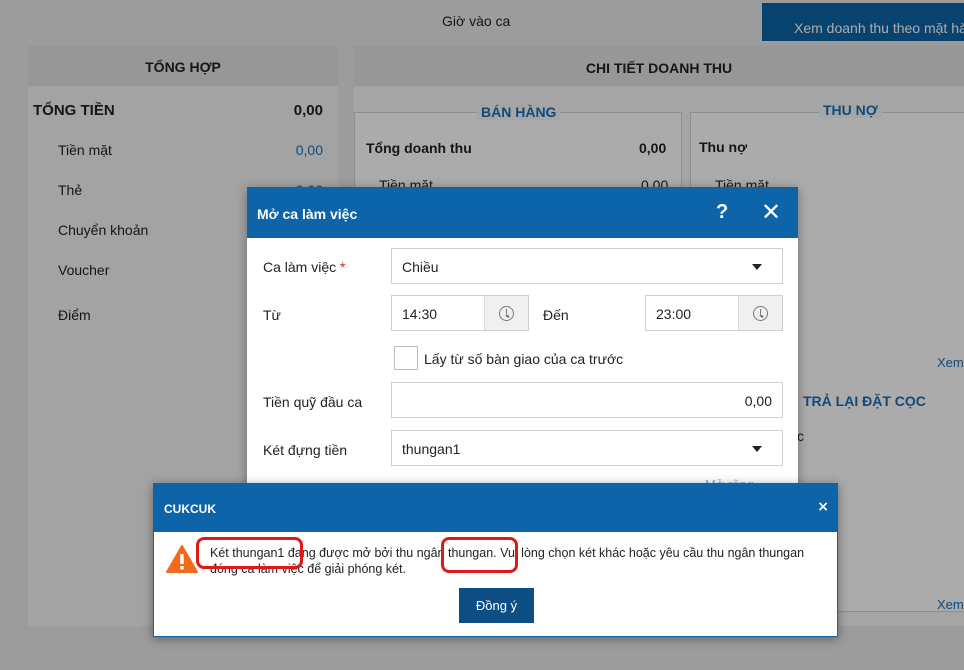 The image size is (964, 670). What do you see at coordinates (272, 315) in the screenshot?
I see `from-label: Từ` at bounding box center [272, 315].